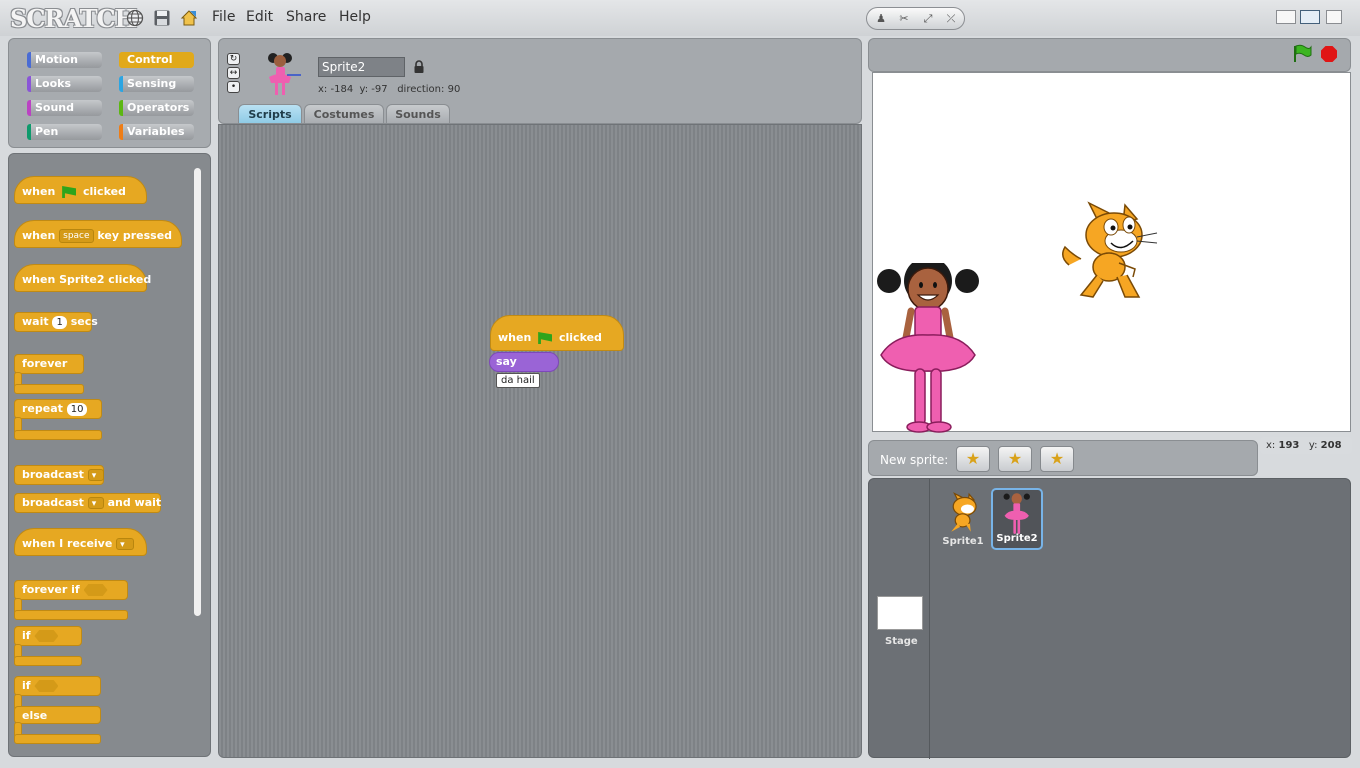 The image size is (1360, 768). What do you see at coordinates (379, 89) in the screenshot?
I see `y-value: -97` at bounding box center [379, 89].